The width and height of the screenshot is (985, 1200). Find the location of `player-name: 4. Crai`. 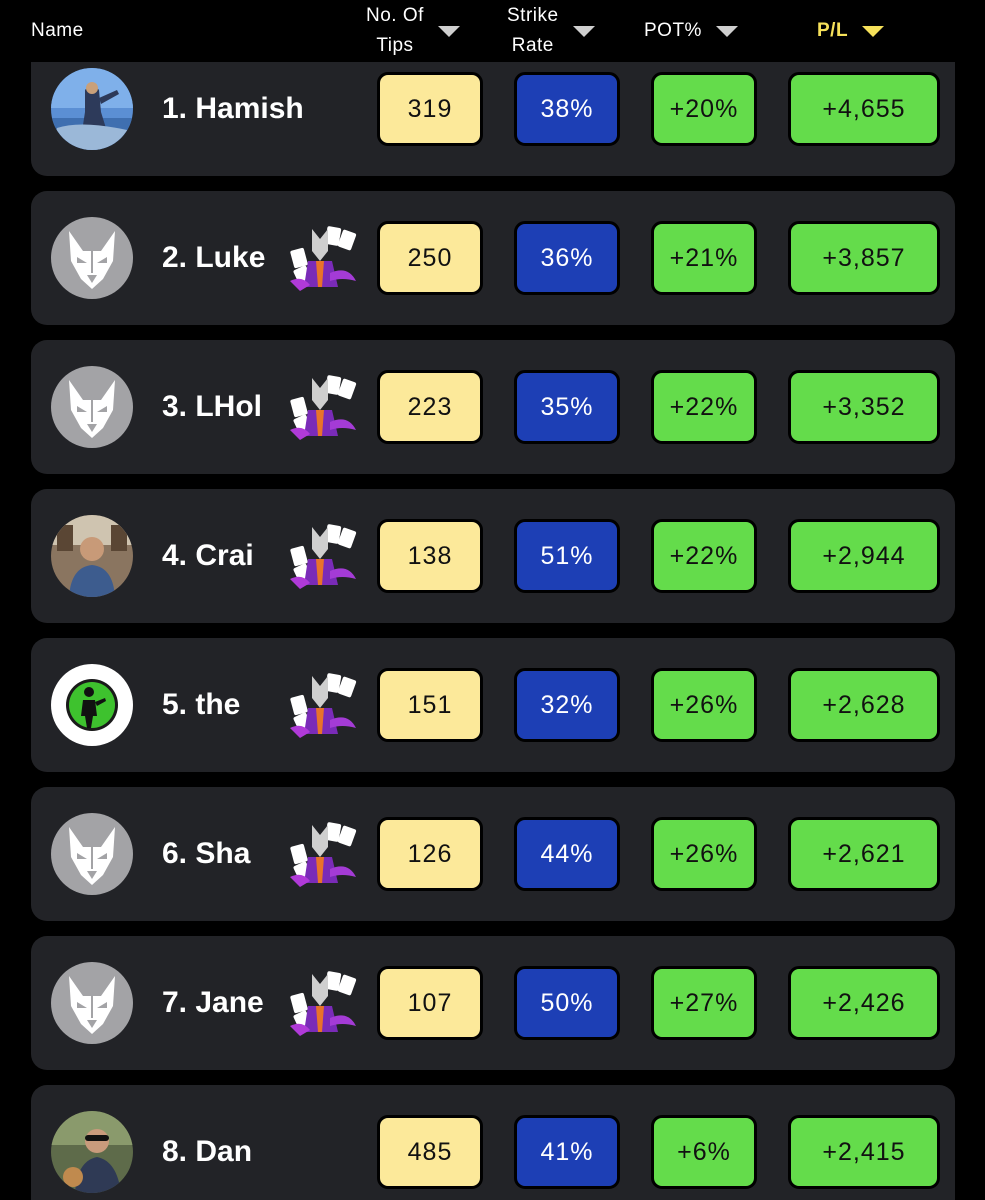

player-name: 4. Crai is located at coordinates (208, 556).